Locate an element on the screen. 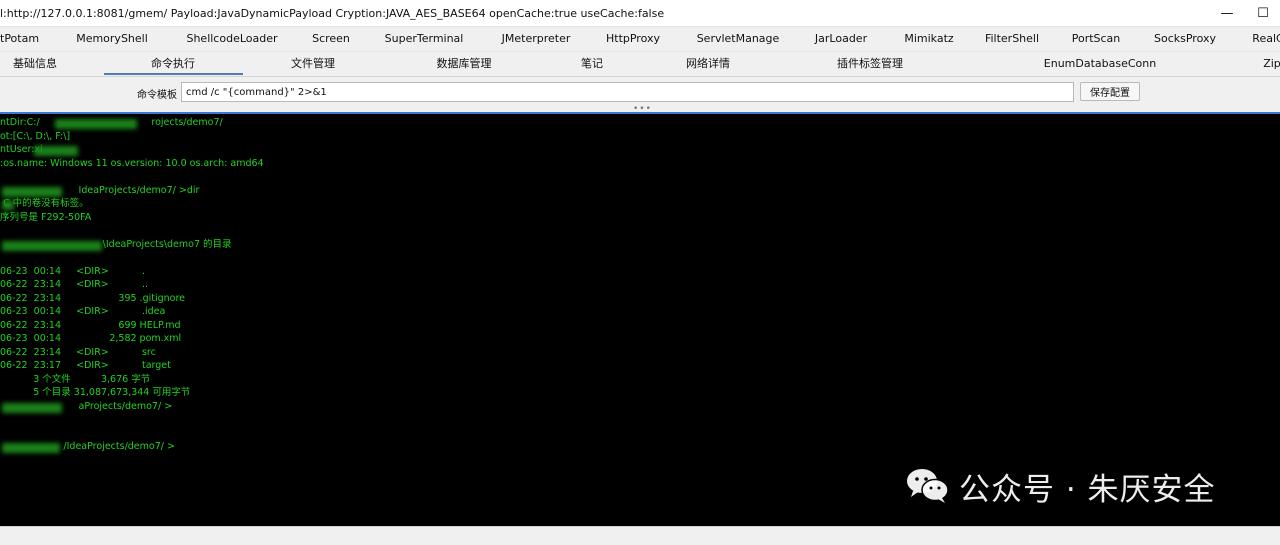 This screenshot has width=1280, height=545. tab-database-manager: 数据库管理 is located at coordinates (464, 64).